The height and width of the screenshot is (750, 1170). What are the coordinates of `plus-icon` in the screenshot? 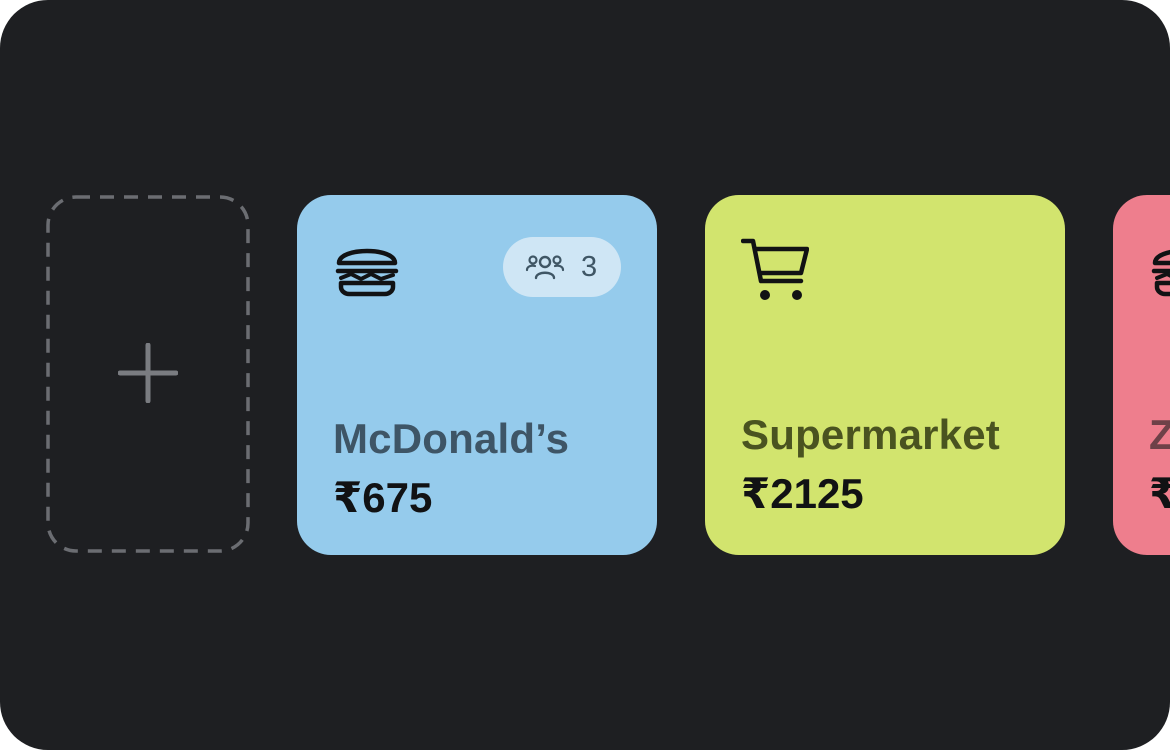 It's located at (148, 373).